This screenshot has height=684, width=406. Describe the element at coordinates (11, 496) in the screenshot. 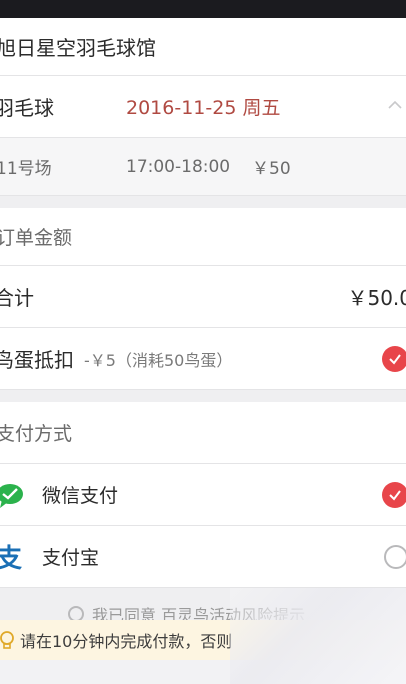

I see `wechat-icon` at that location.